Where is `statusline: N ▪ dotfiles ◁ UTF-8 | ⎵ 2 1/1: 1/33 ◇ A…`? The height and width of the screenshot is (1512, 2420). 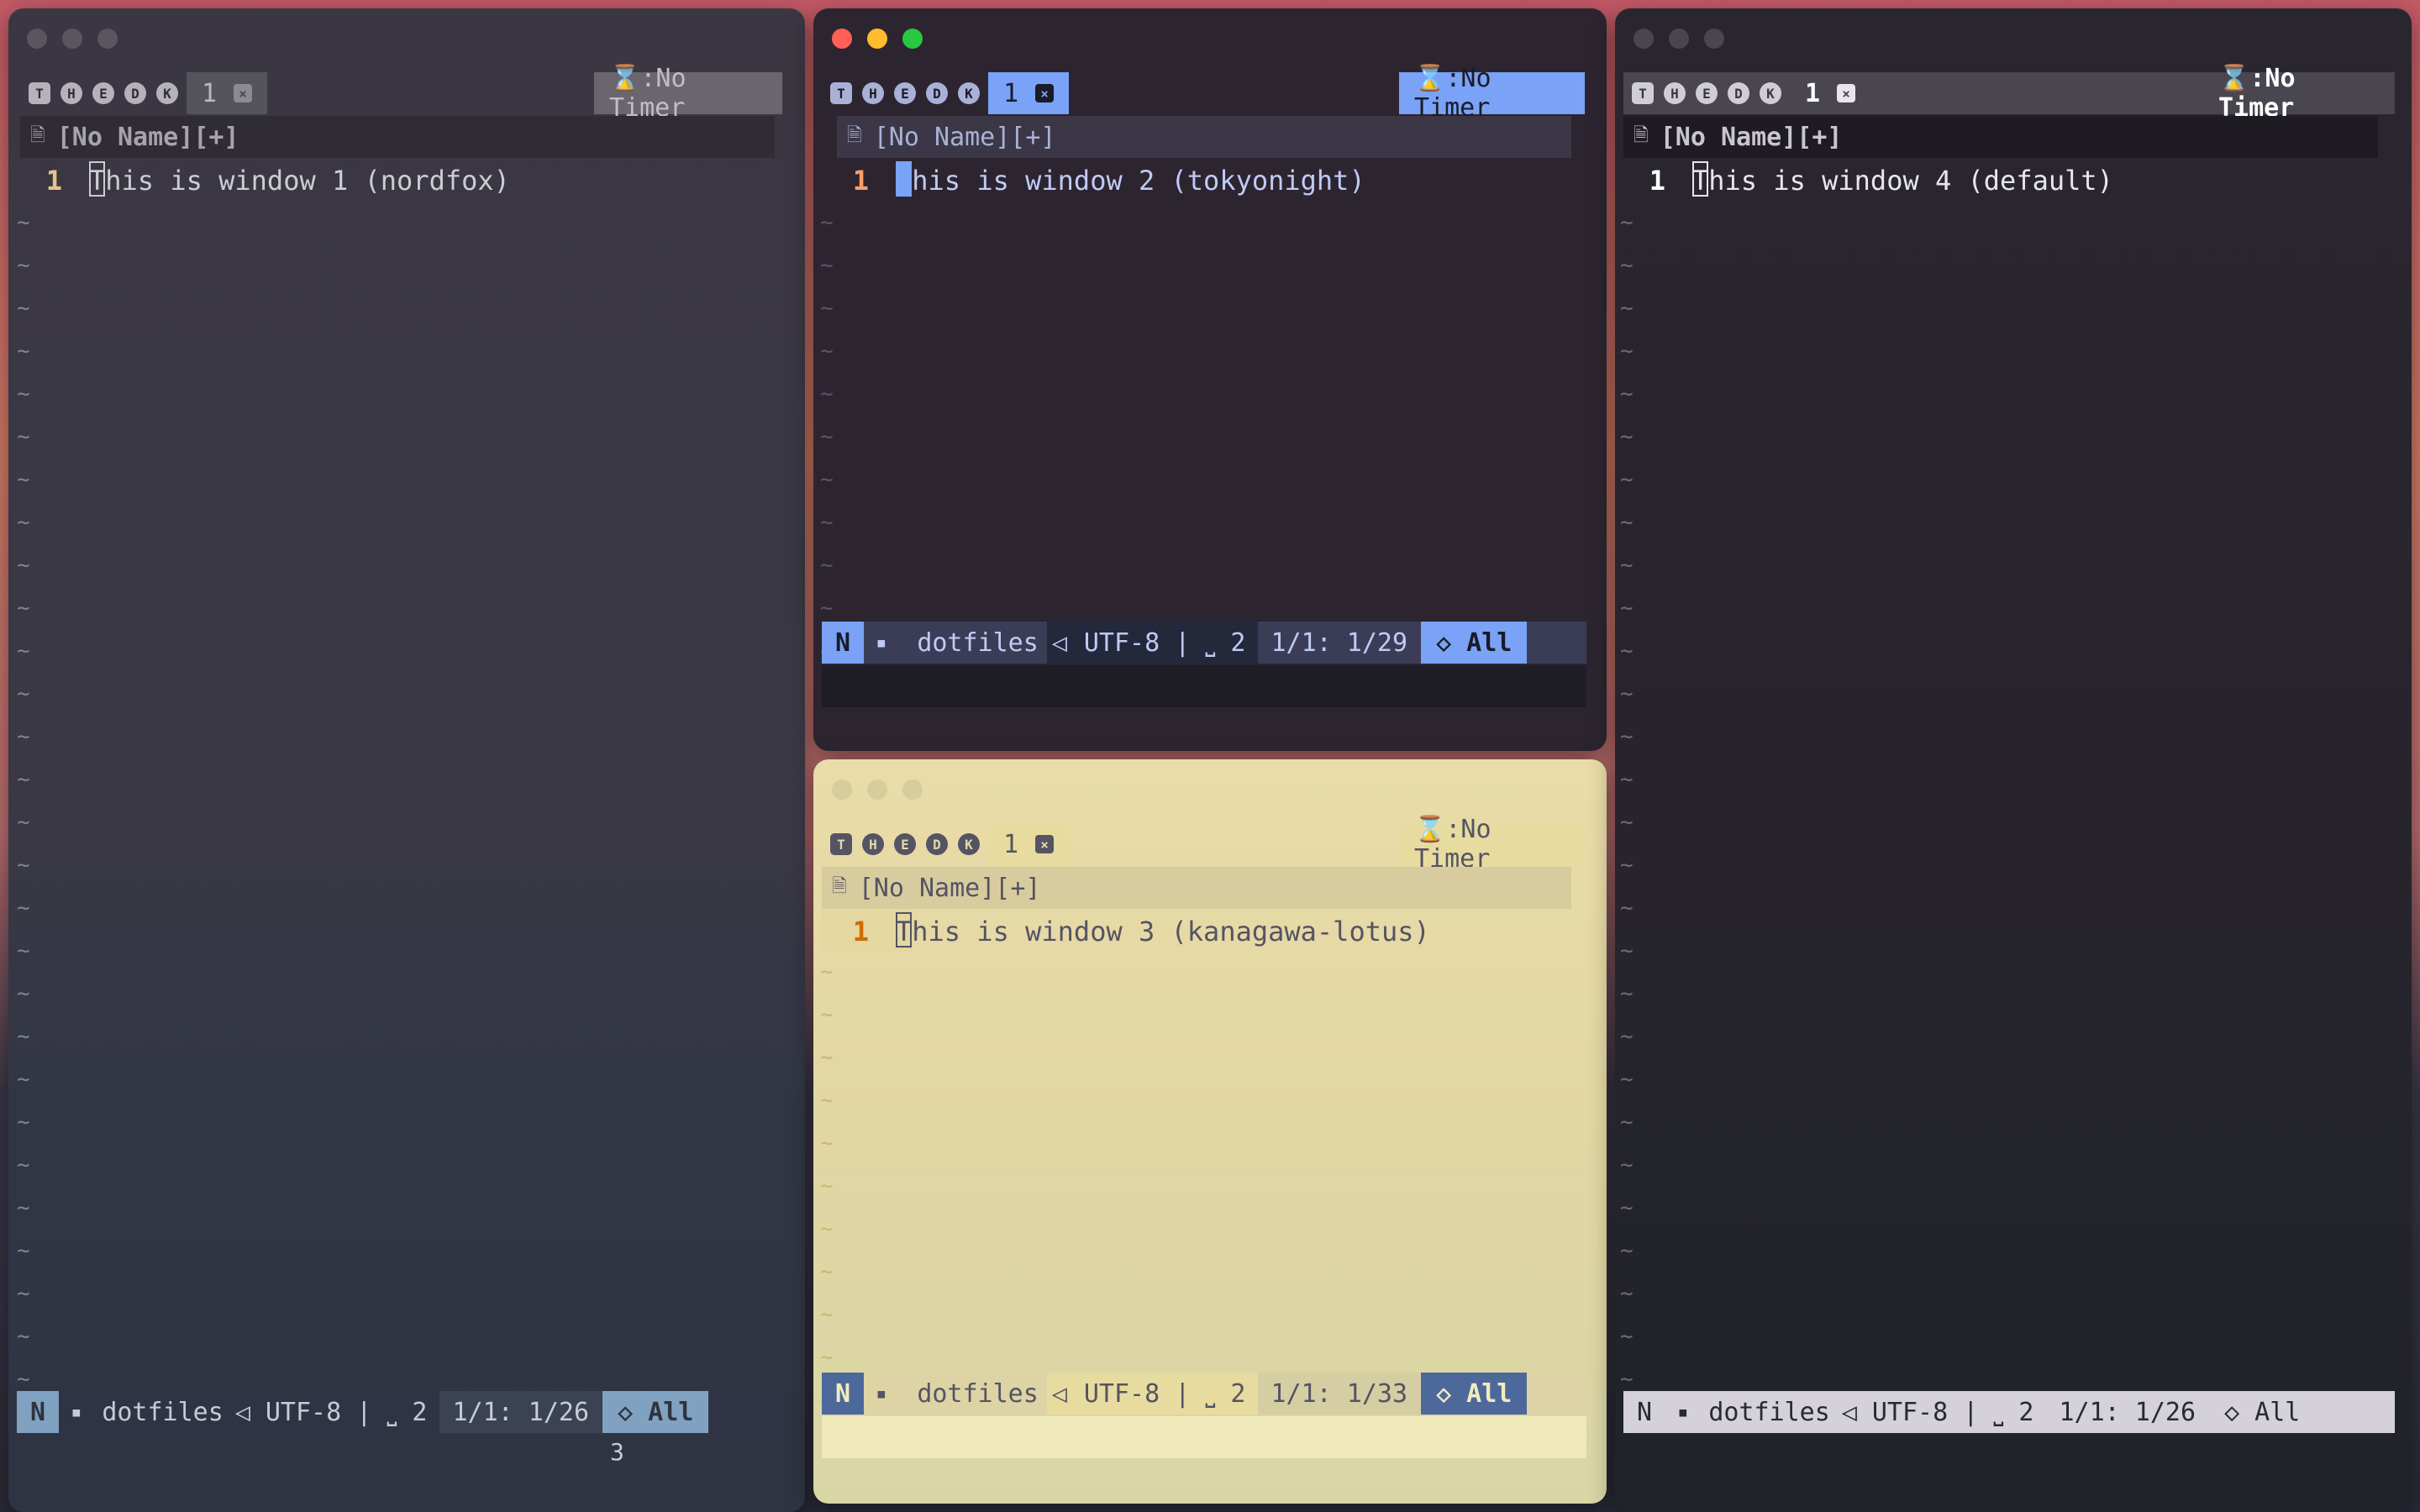
statusline: N ▪ dotfiles ◁ UTF-8 | ⎵ 2 1/1: 1/33 ◇ A… is located at coordinates (1204, 1394).